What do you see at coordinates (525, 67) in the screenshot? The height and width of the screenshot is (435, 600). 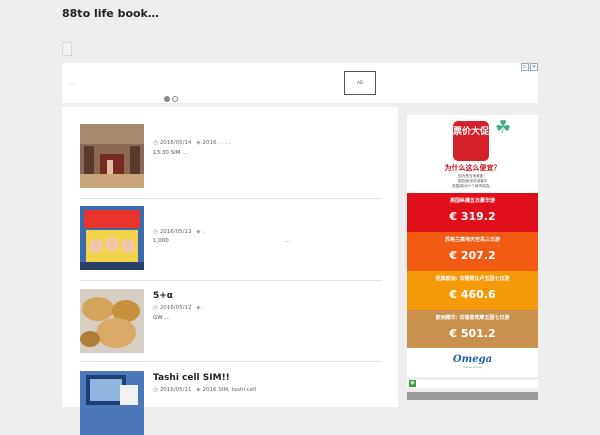 I see `ad-info-icon: ▷` at bounding box center [525, 67].